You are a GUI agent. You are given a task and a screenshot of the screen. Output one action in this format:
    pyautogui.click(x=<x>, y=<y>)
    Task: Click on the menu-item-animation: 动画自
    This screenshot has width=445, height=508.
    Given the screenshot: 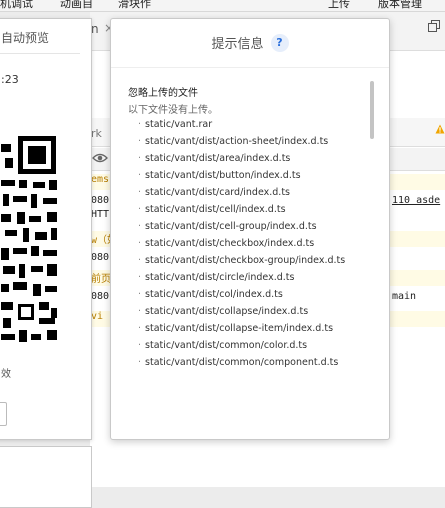 What is the action you would take?
    pyautogui.click(x=76, y=5)
    